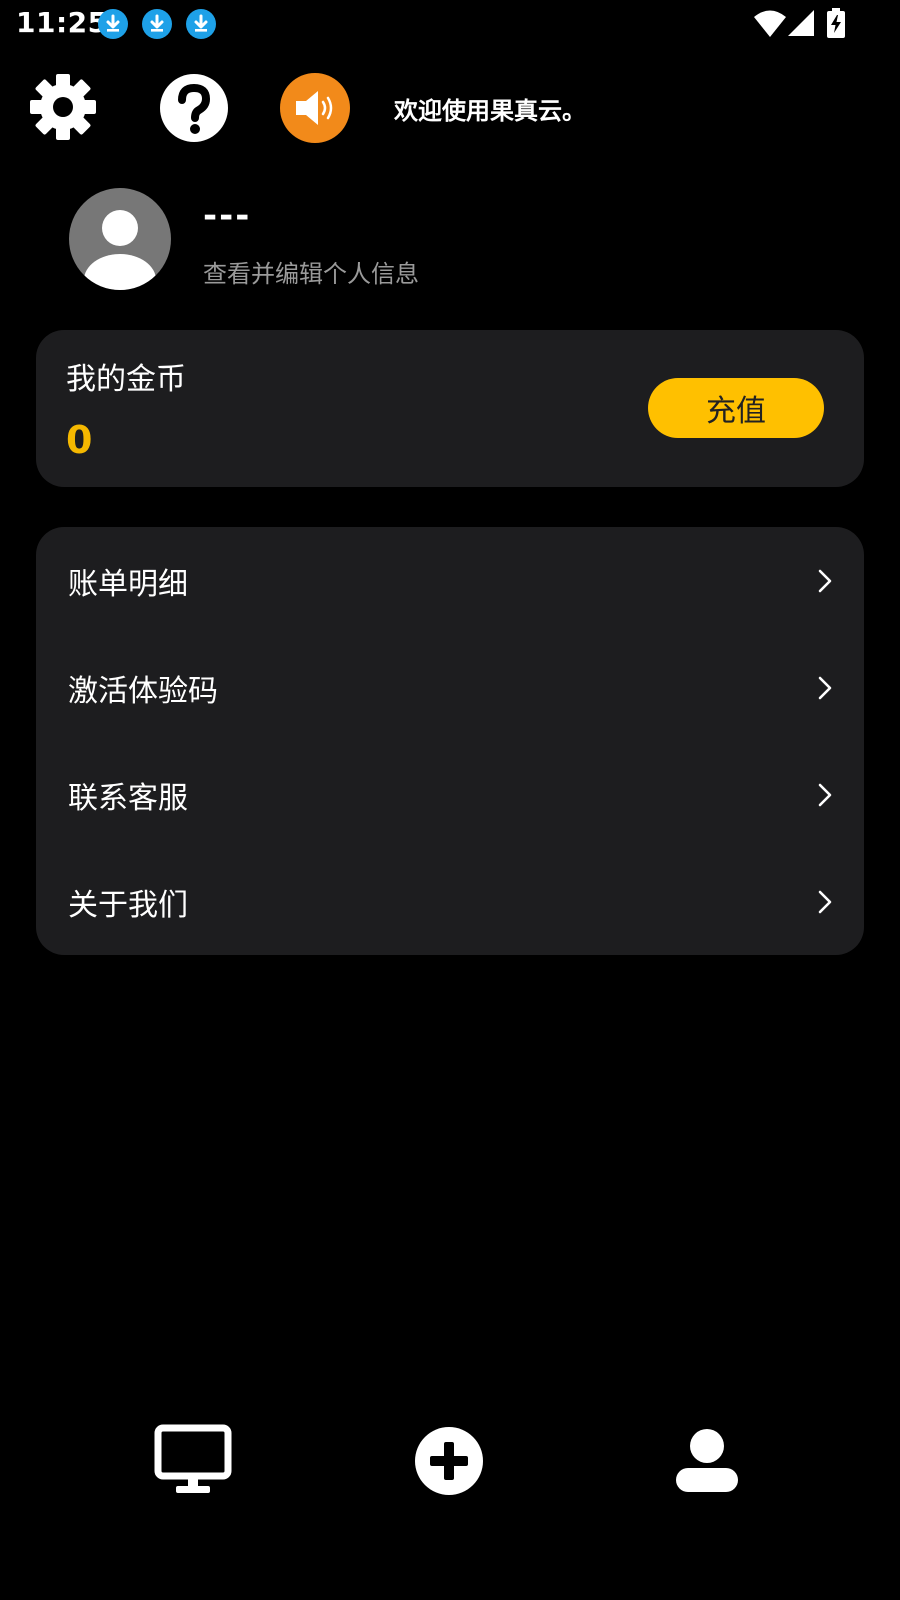 Image resolution: width=900 pixels, height=1600 pixels. I want to click on nav-desktop-tab, so click(193, 1459).